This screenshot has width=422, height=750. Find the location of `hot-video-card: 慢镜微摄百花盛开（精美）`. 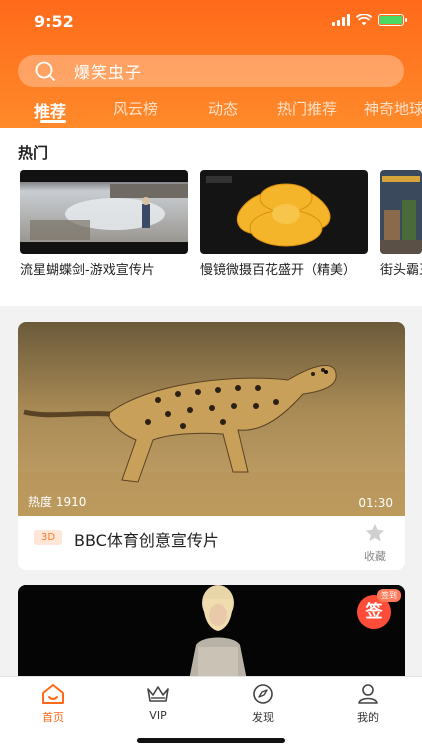

hot-video-card: 慢镜微摄百花盛开（精美） is located at coordinates (284, 224).